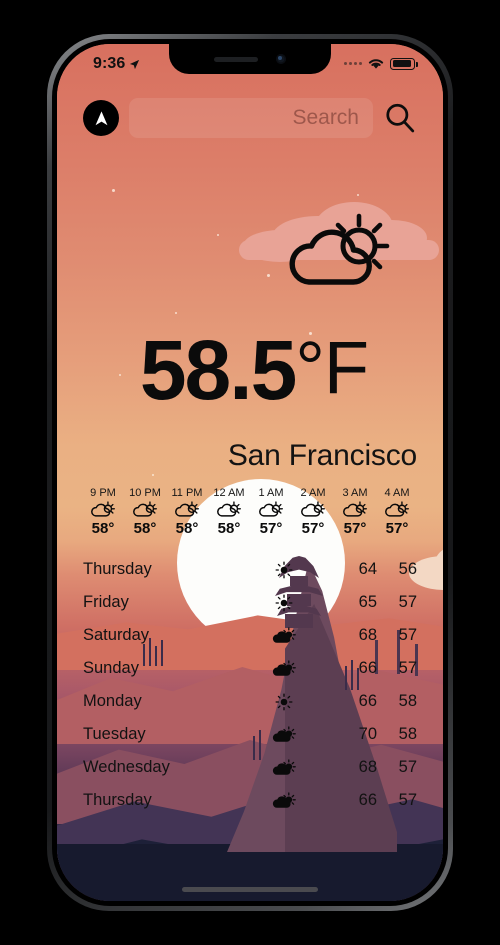 This screenshot has width=500, height=945. I want to click on phone-notch, so click(250, 59).